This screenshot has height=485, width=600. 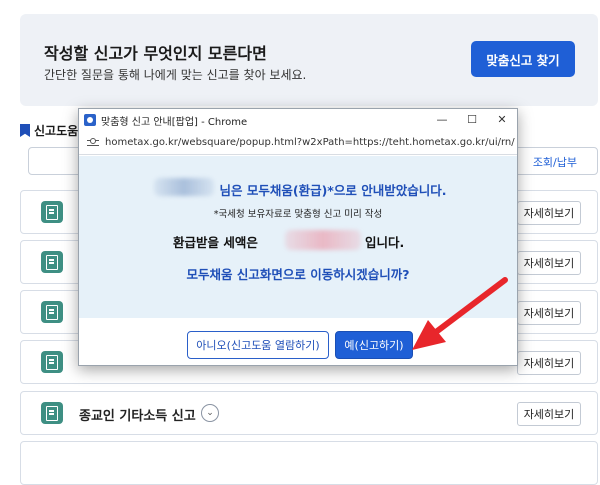 I want to click on banner-title: 작성할 신고가 무엇인지 모른다면, so click(x=155, y=53).